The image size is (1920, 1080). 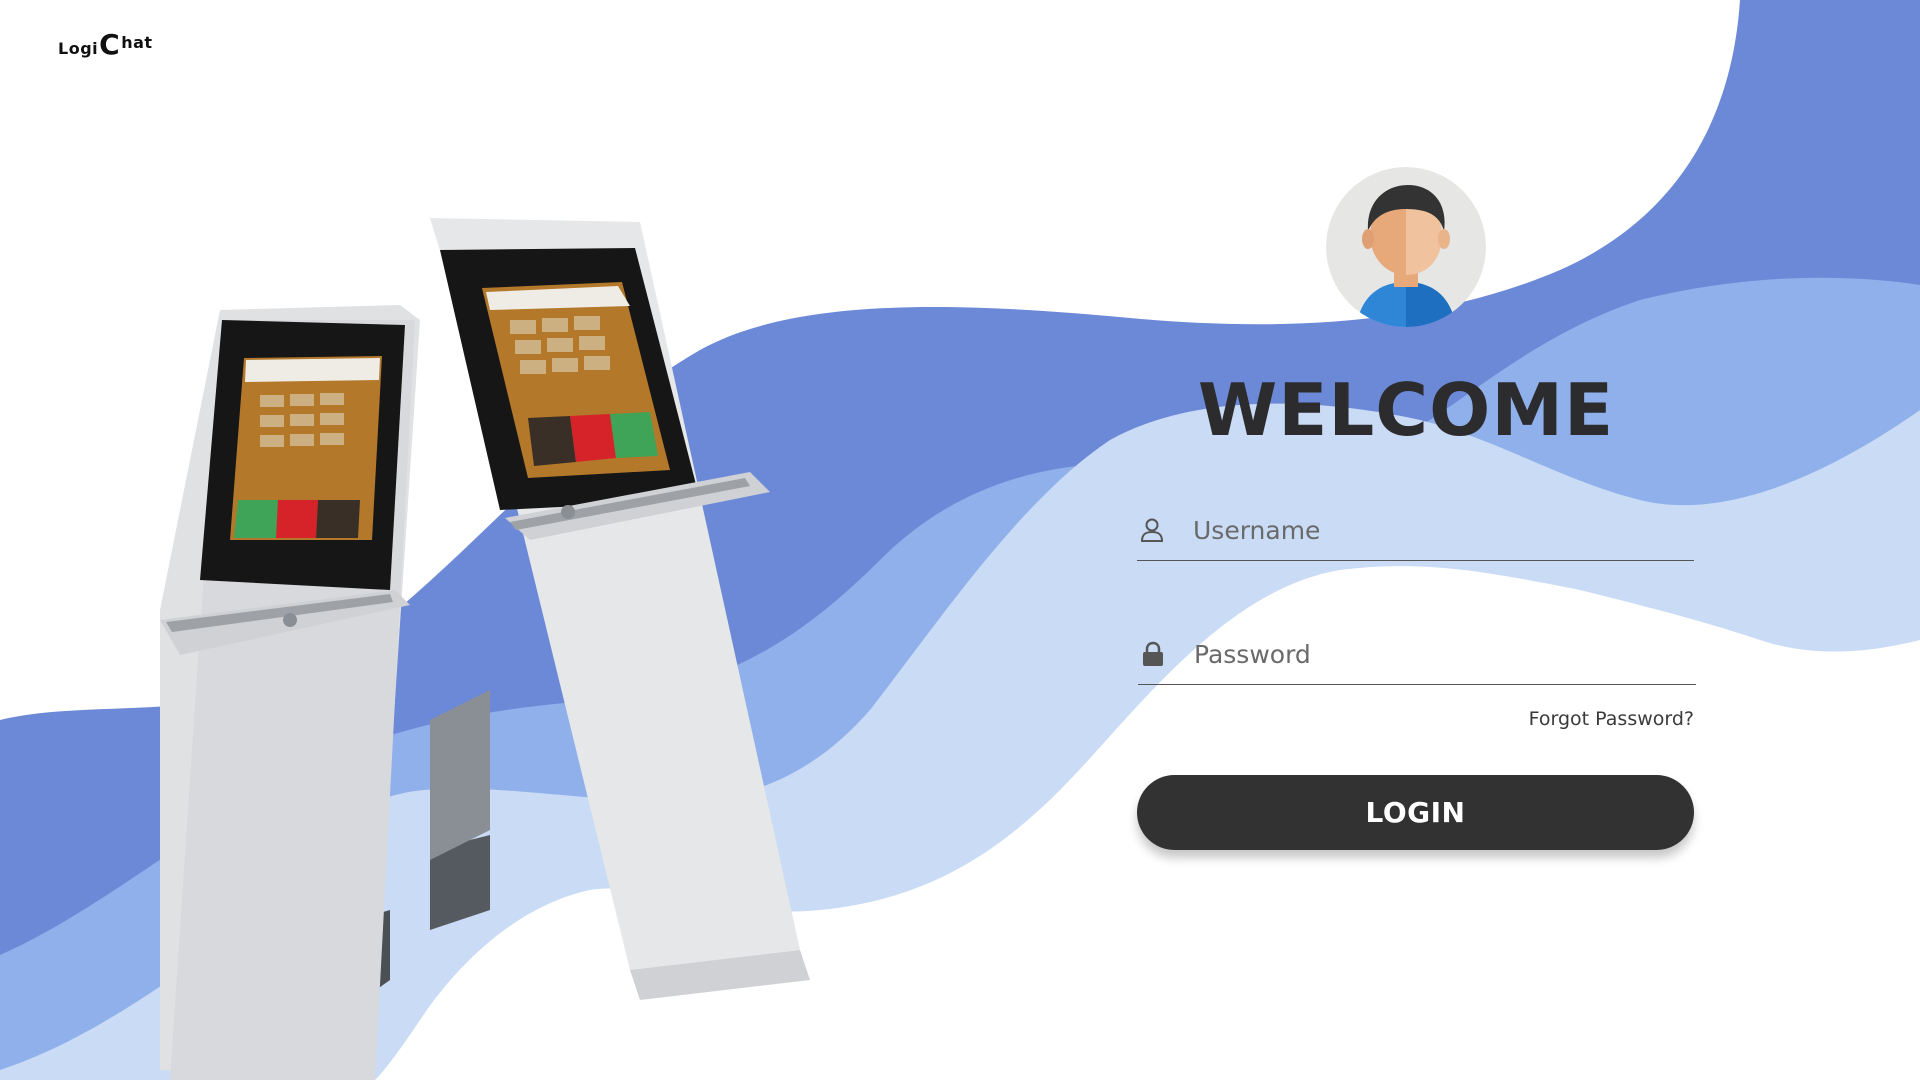 I want to click on kiosk-left, so click(x=290, y=692).